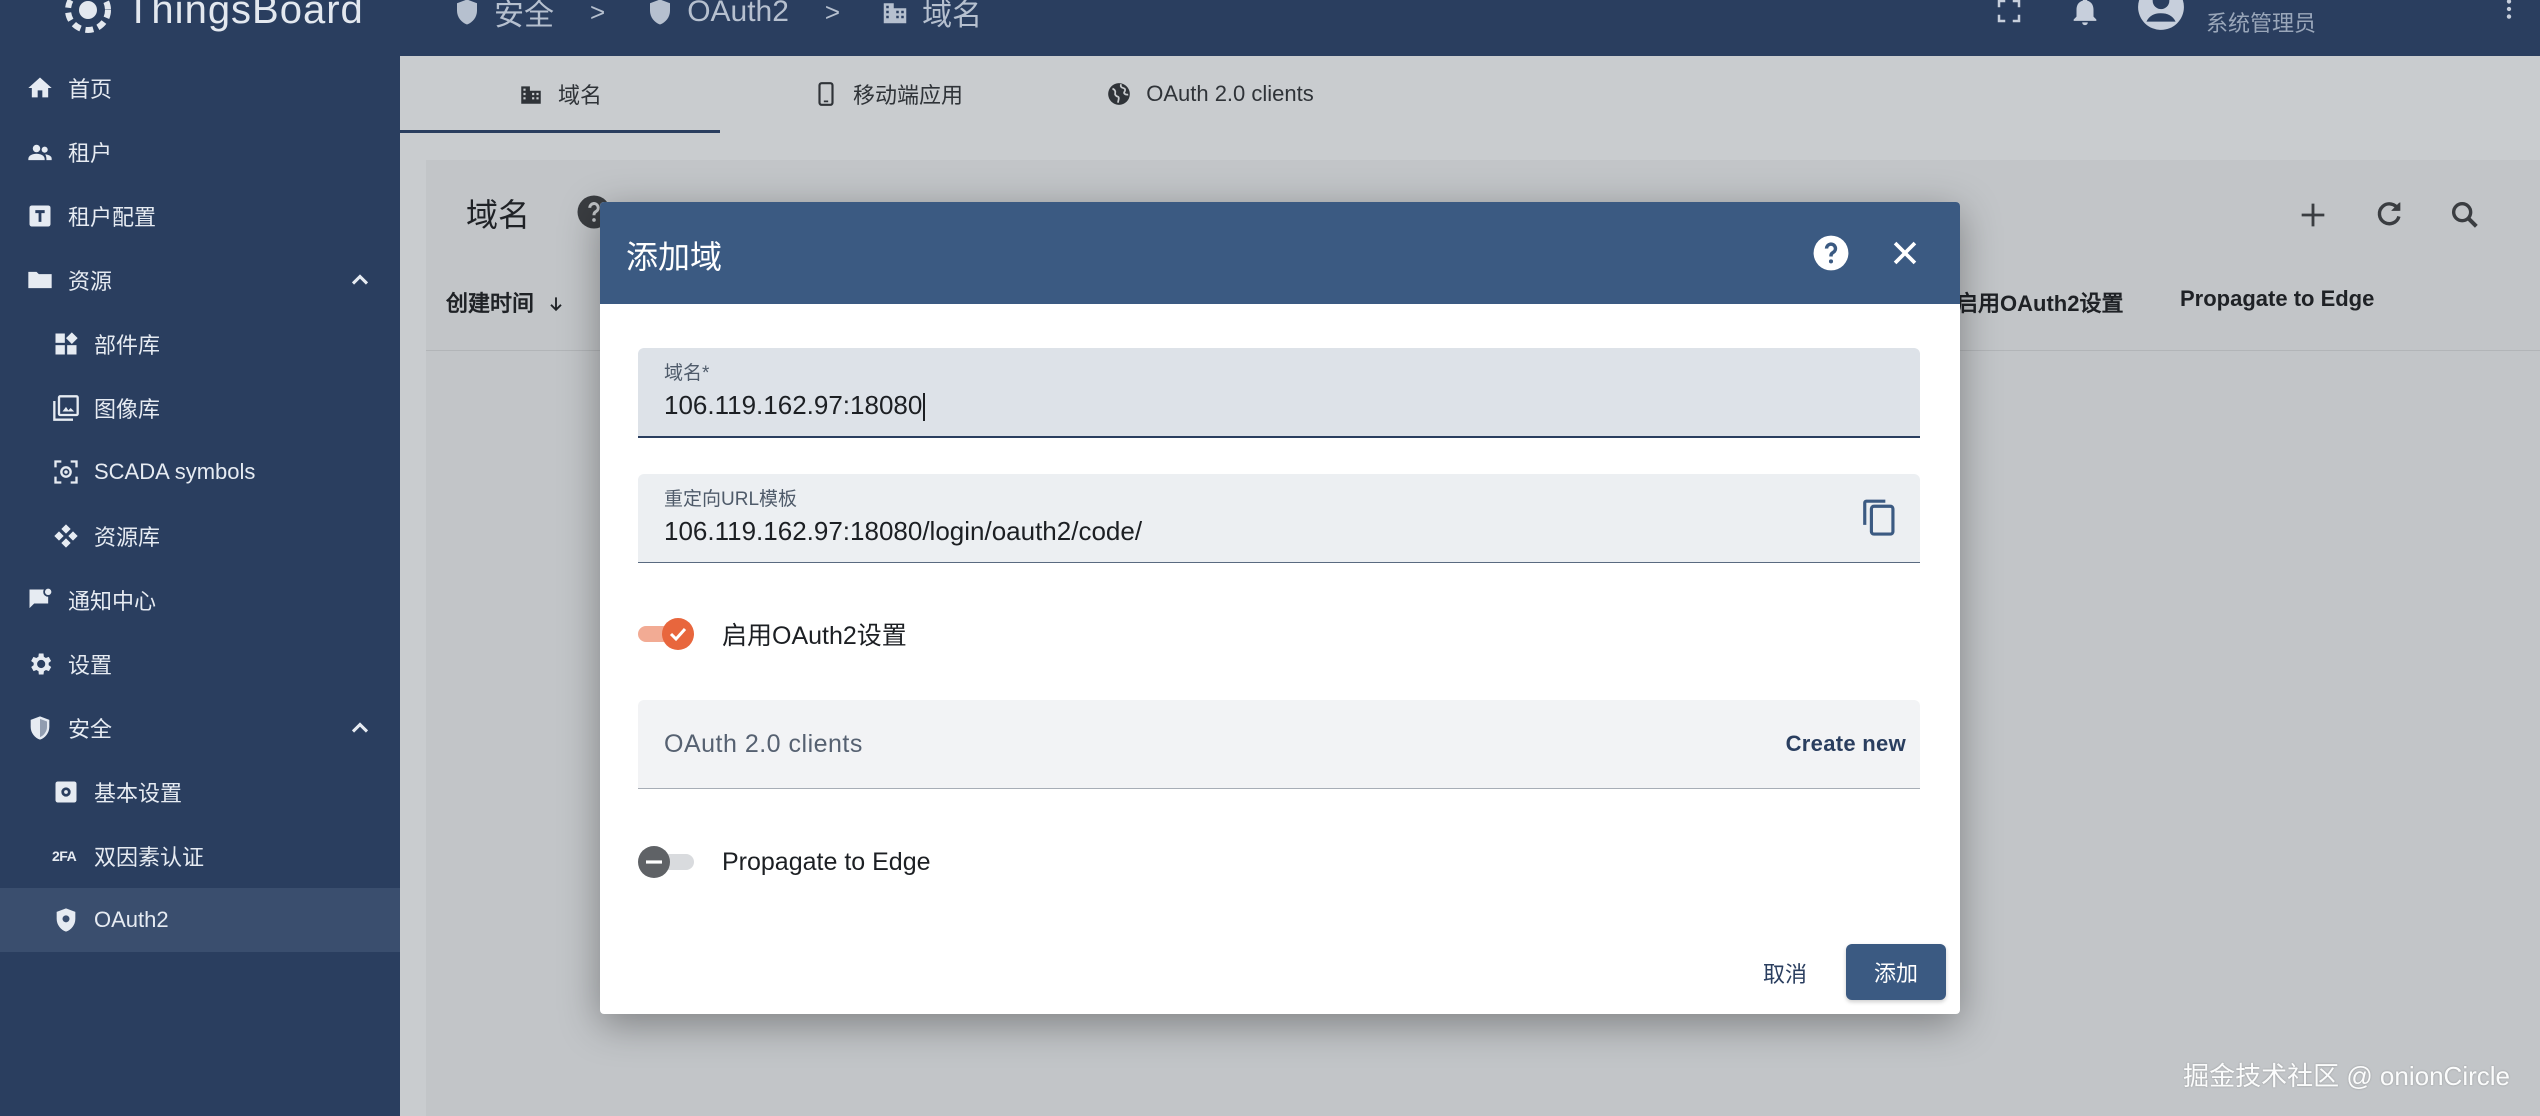 Image resolution: width=2540 pixels, height=1116 pixels. I want to click on column-header-oauth2-enabled: 启用OAuth2设置, so click(2039, 302).